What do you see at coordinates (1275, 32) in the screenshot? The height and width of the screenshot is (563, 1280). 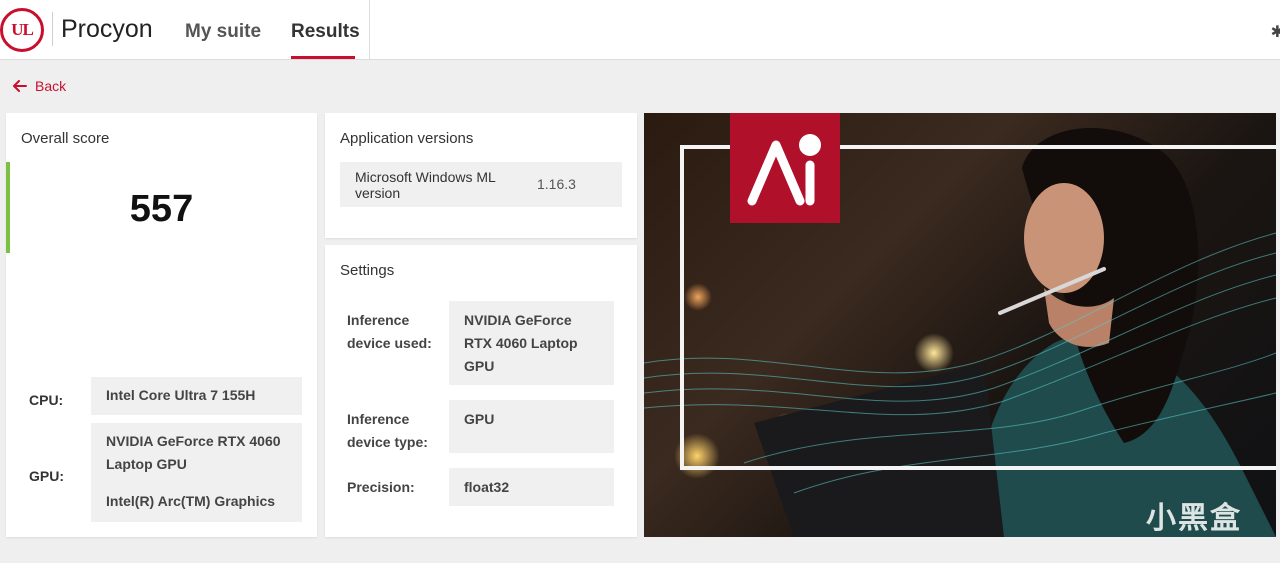 I see `gear-icon: ✱` at bounding box center [1275, 32].